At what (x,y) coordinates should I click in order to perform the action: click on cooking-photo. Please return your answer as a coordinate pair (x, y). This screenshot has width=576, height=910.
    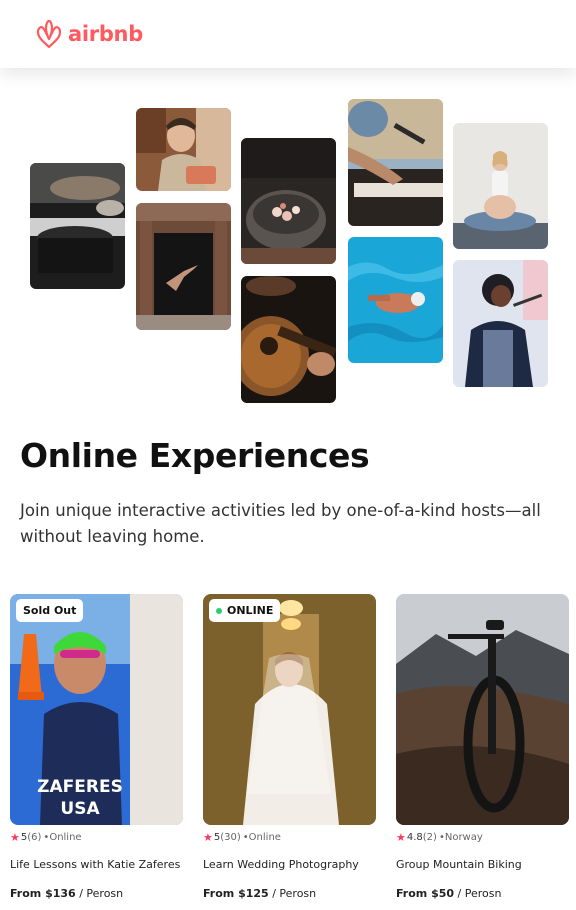
    Looking at the image, I should click on (77, 226).